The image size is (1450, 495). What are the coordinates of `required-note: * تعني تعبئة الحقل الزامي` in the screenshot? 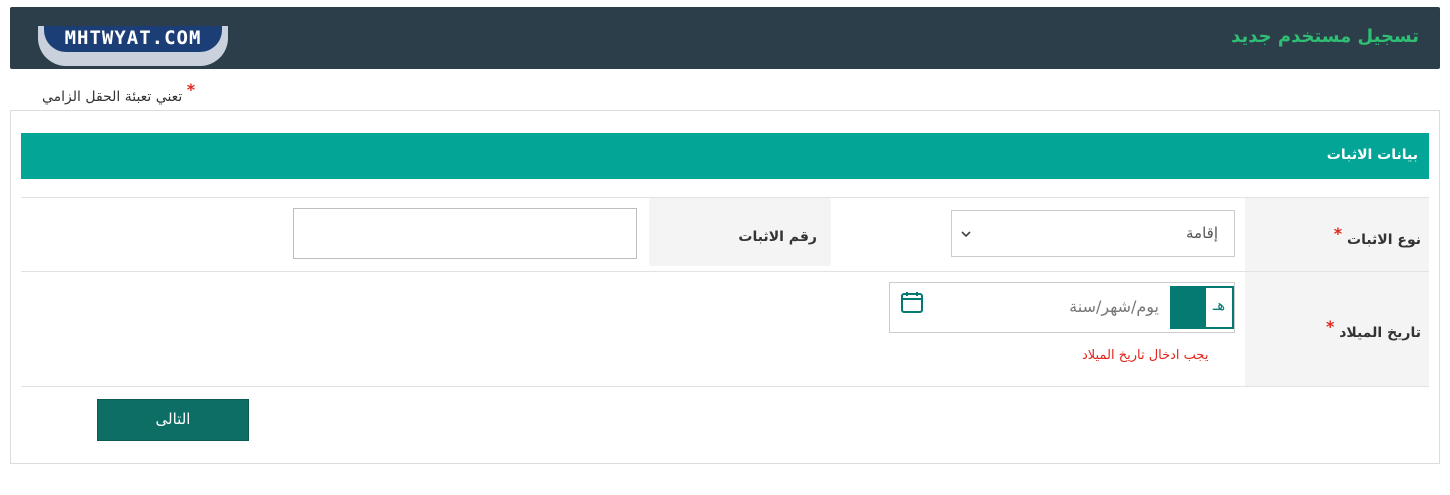 It's located at (118, 92).